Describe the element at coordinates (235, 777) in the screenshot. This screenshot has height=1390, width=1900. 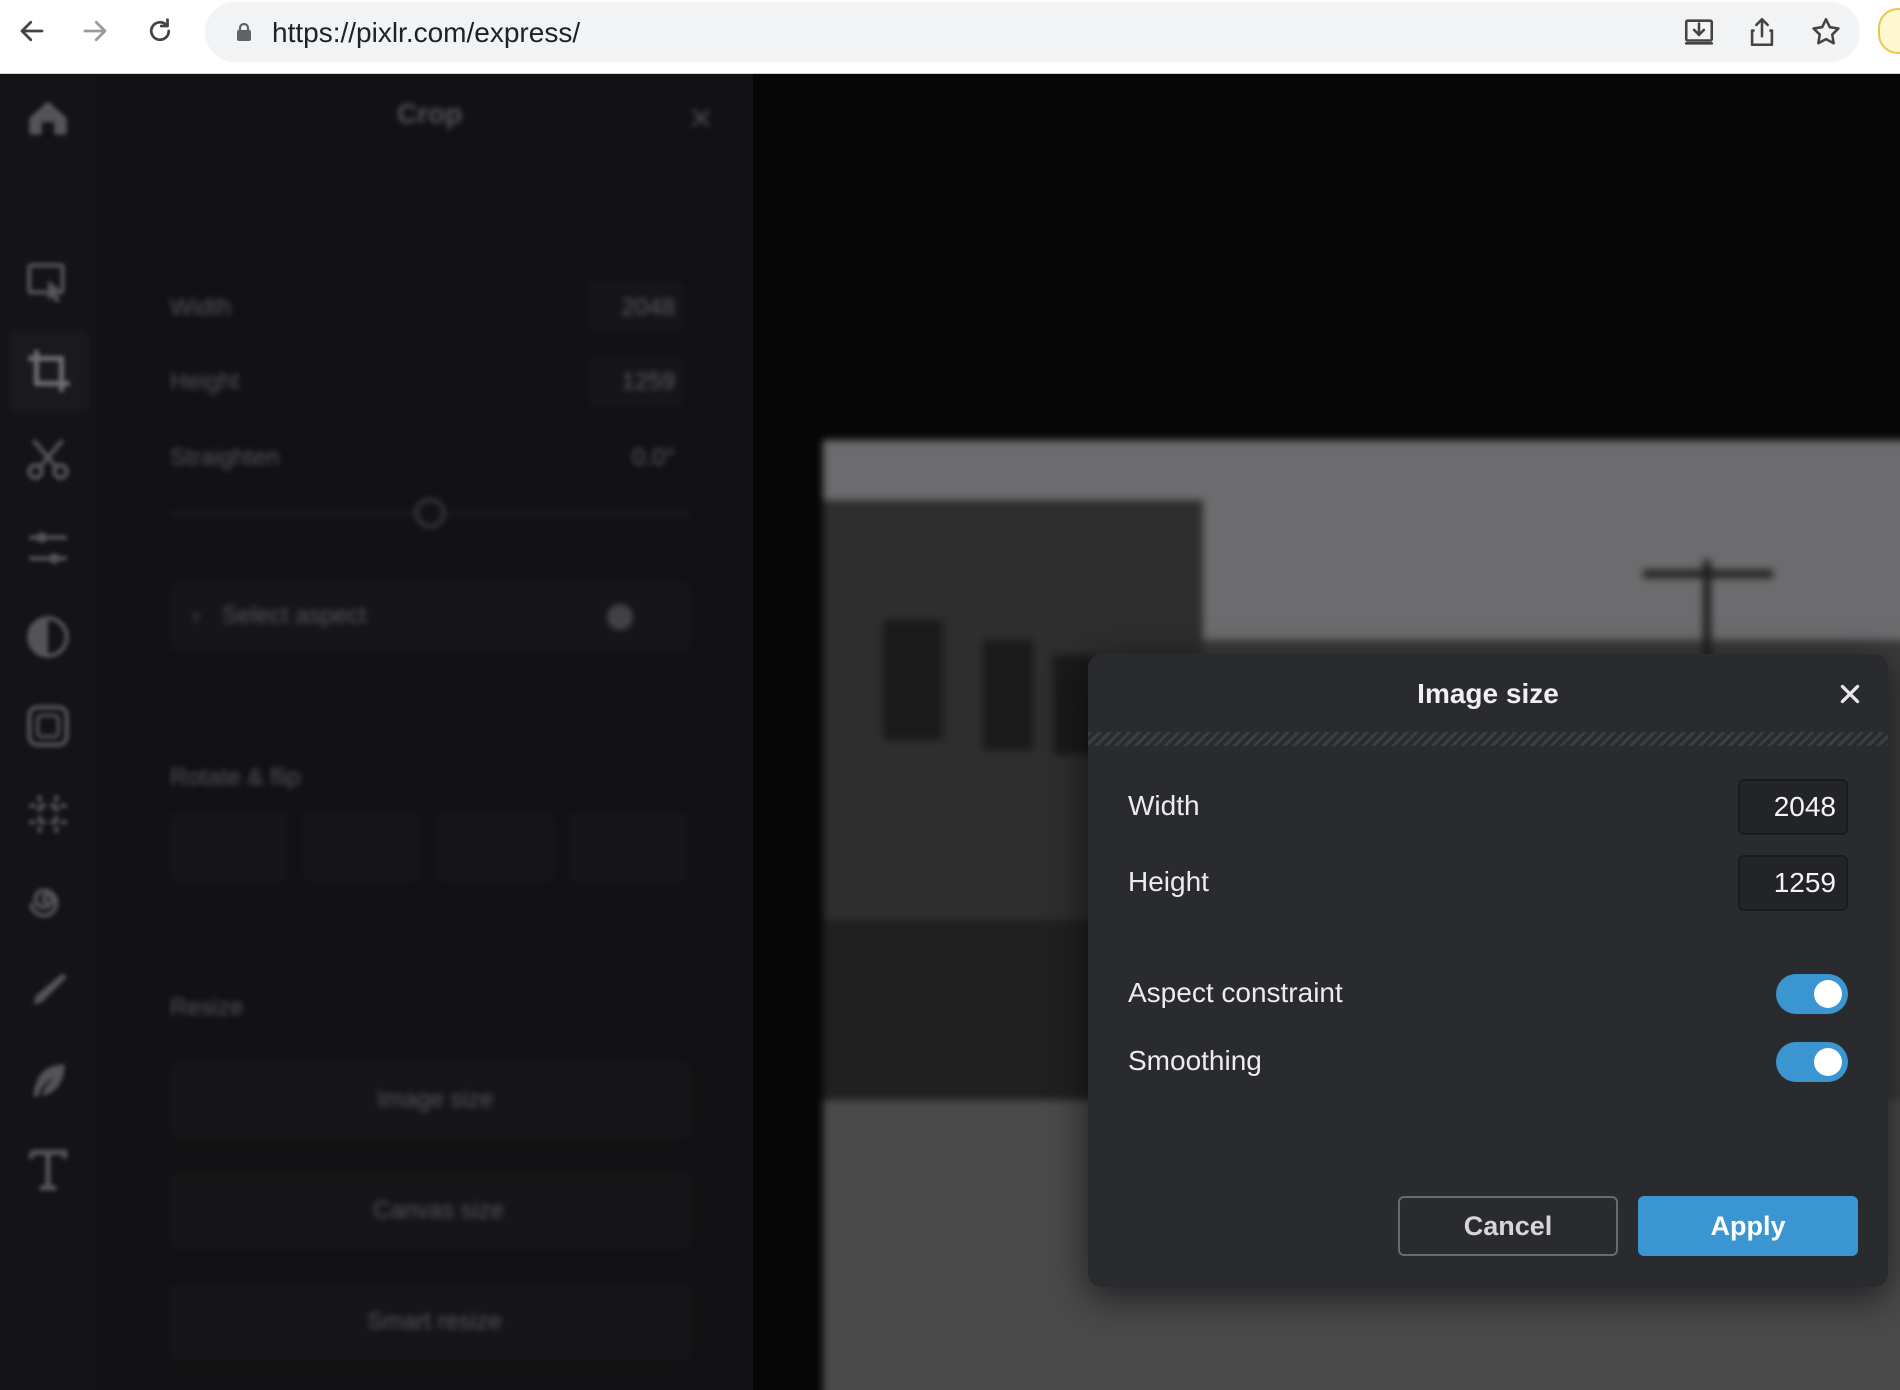
I see `rotate-flip-label: Rotate & flip` at that location.